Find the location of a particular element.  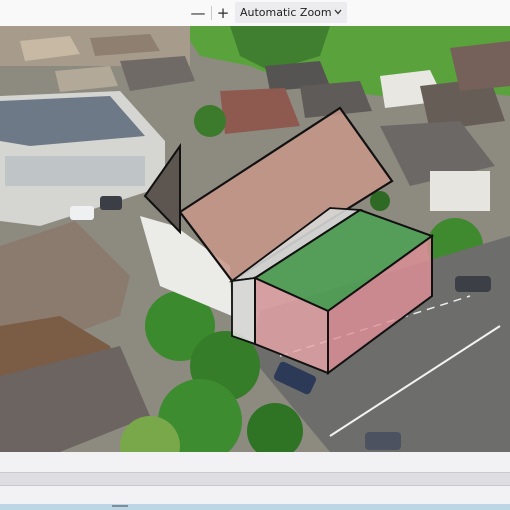

next-page-preview is located at coordinates (255, 507).